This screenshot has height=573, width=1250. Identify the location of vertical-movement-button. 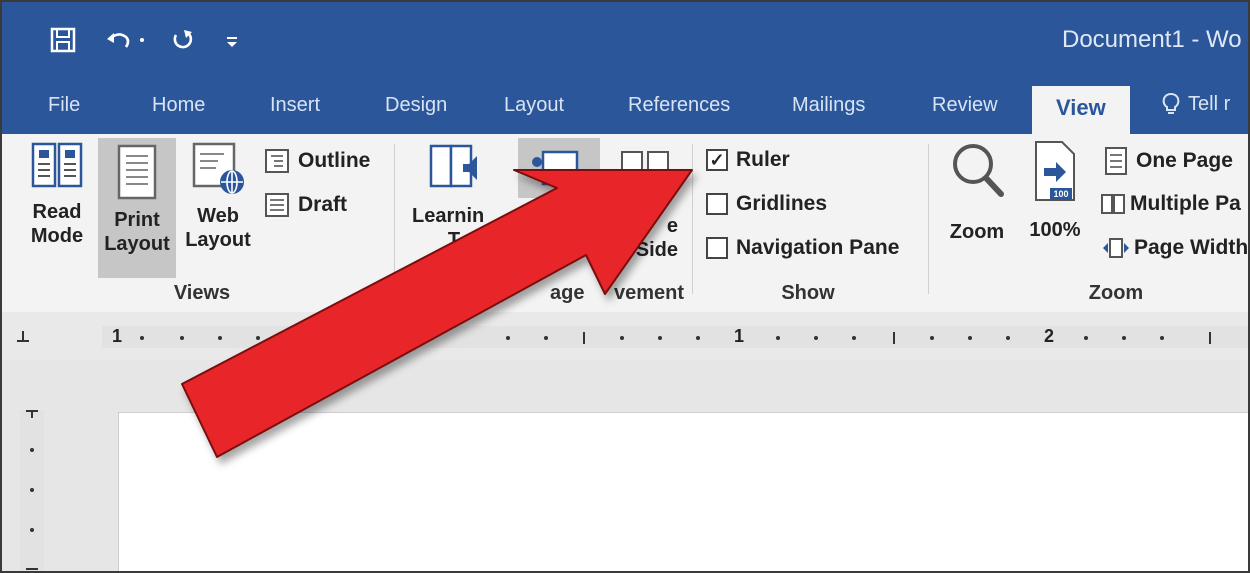
(559, 168).